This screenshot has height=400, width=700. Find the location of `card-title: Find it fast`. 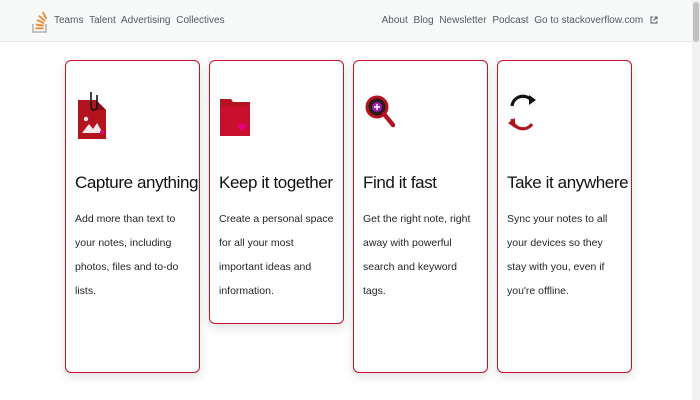

card-title: Find it fast is located at coordinates (400, 182).